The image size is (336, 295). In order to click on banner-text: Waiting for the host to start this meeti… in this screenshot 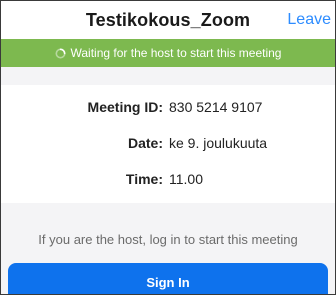, I will do `click(176, 53)`.